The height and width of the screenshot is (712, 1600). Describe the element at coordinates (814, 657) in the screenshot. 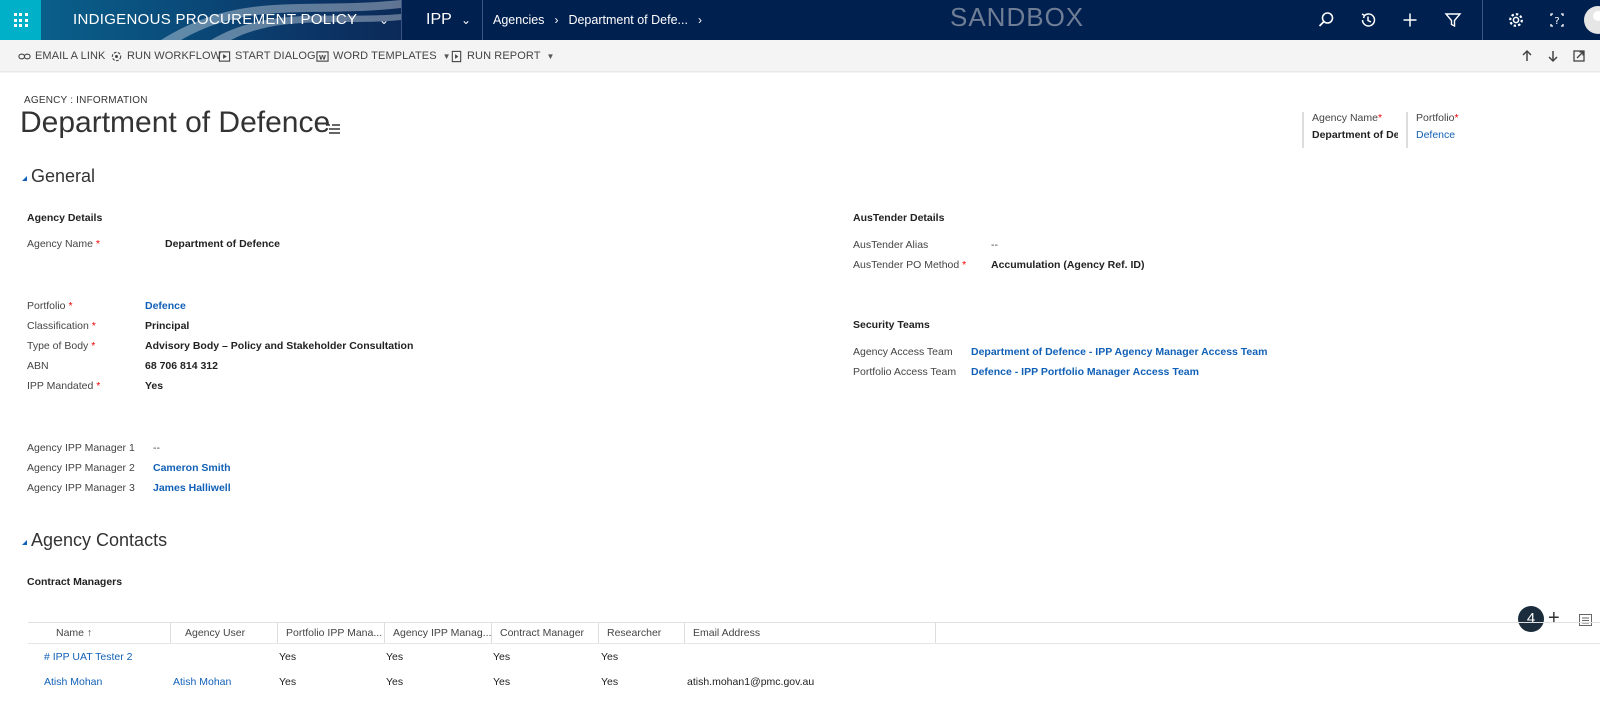

I see `table-row: # IPP UAT Tester 2 Yes Yes Yes Yes` at that location.